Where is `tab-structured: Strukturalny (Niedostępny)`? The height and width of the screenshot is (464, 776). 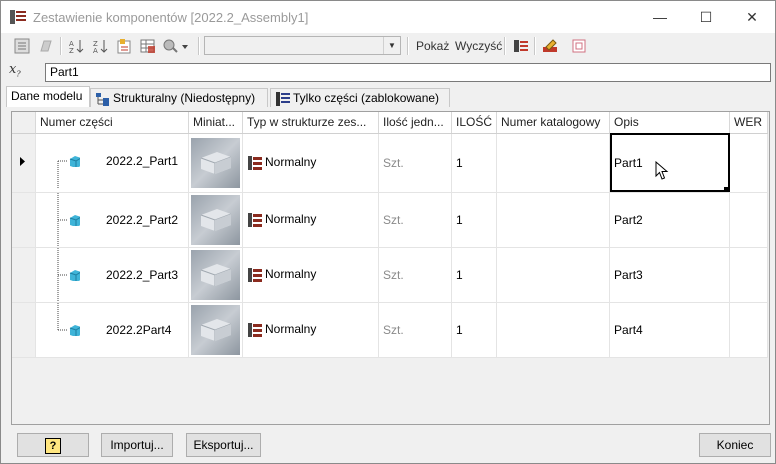
tab-structured: Strukturalny (Niedostępny) is located at coordinates (179, 97).